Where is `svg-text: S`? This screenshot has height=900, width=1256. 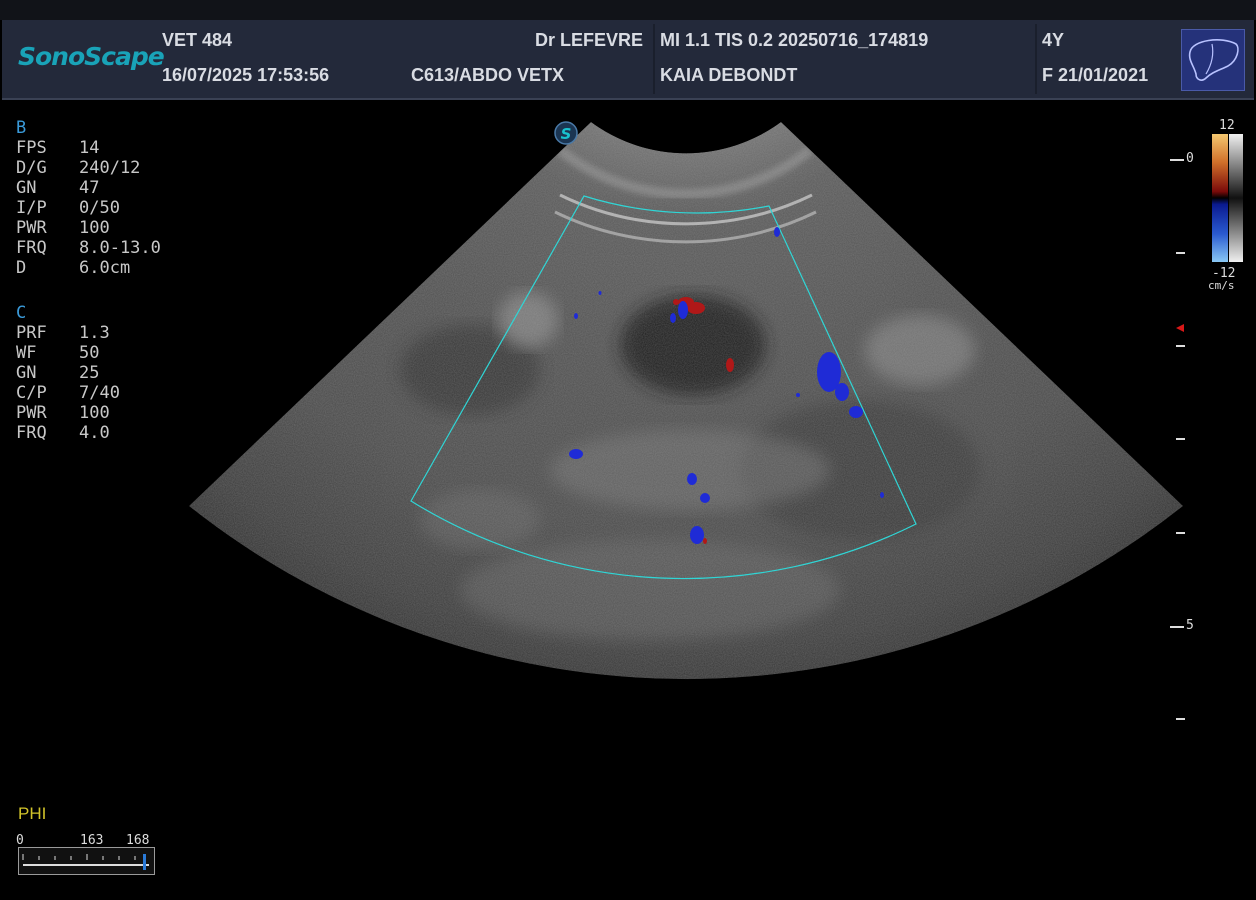 svg-text: S is located at coordinates (566, 134).